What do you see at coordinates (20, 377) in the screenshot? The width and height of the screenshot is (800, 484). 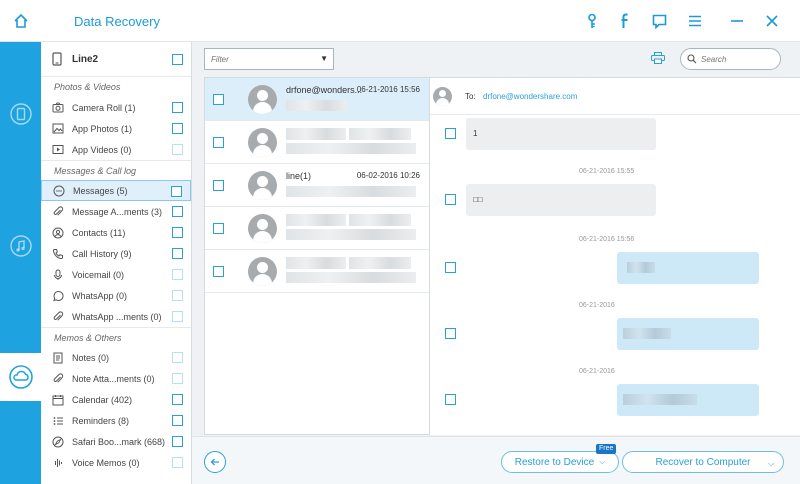 I see `recover-from-icloud-tab` at bounding box center [20, 377].